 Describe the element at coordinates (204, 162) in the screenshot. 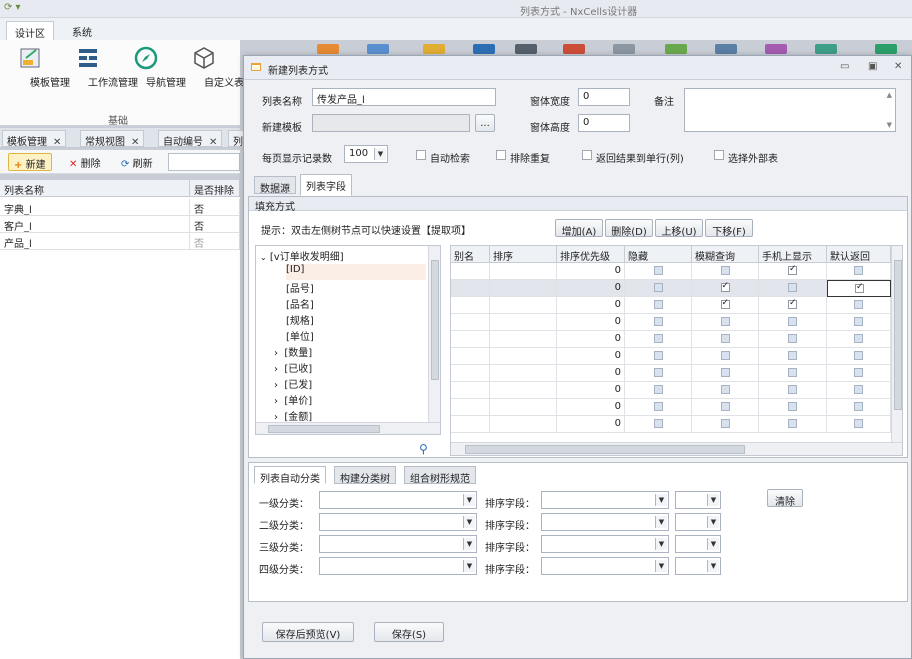

I see `search-input` at that location.